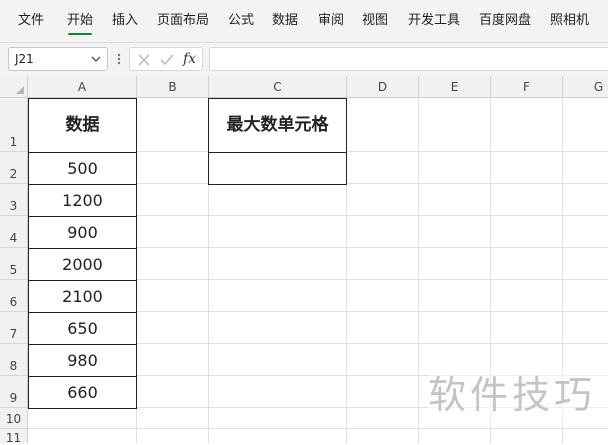 The image size is (608, 445). Describe the element at coordinates (518, 395) in the screenshot. I see `watermark-text: 软件技巧` at that location.